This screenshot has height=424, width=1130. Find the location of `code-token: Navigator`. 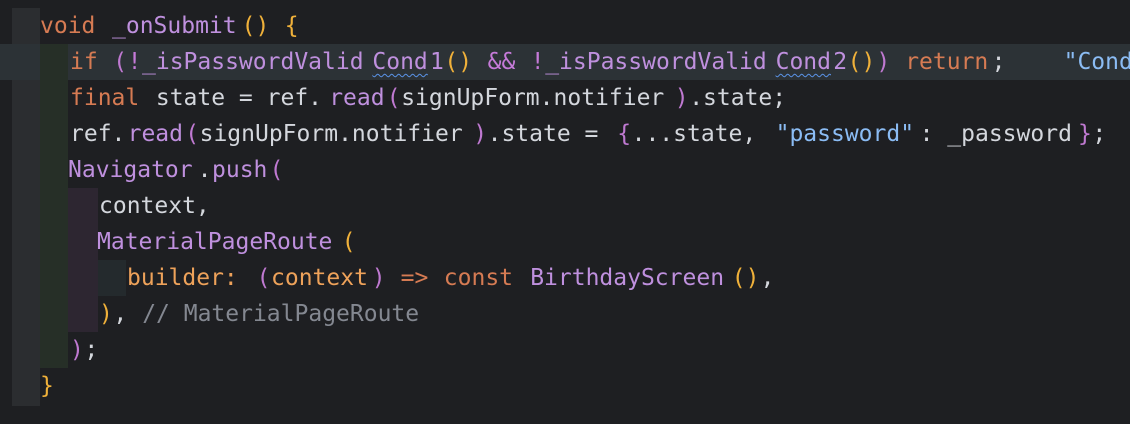

code-token: Navigator is located at coordinates (130, 170).